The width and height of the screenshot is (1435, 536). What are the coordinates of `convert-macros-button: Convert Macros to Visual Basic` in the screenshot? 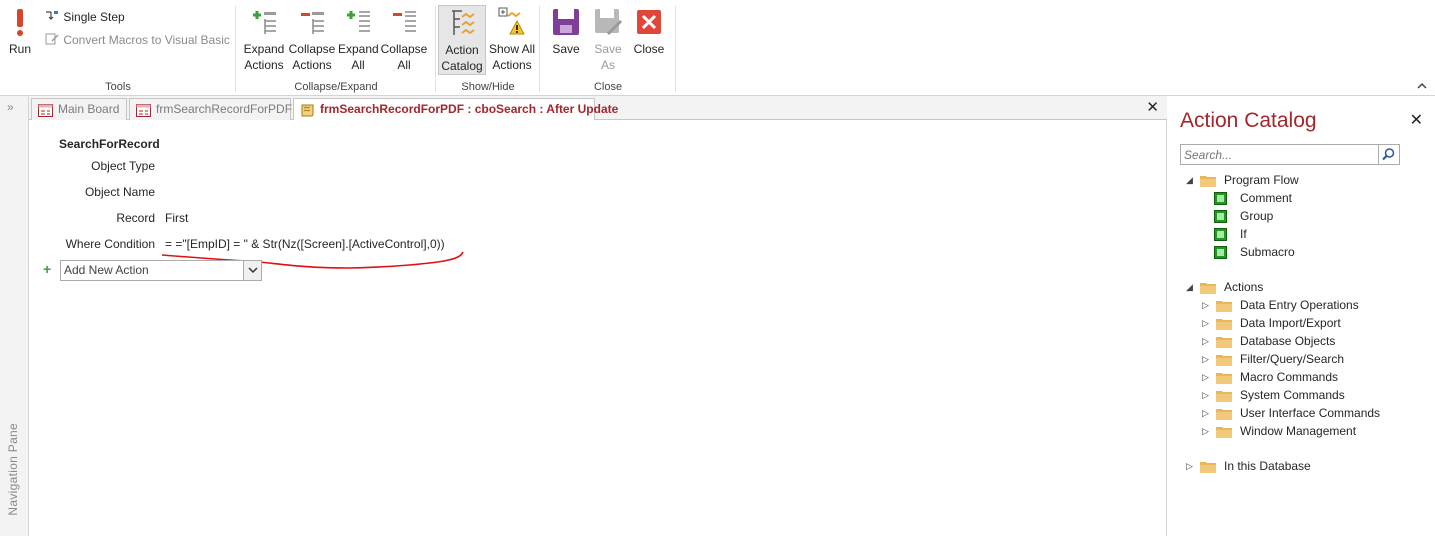 It's located at (137, 40).